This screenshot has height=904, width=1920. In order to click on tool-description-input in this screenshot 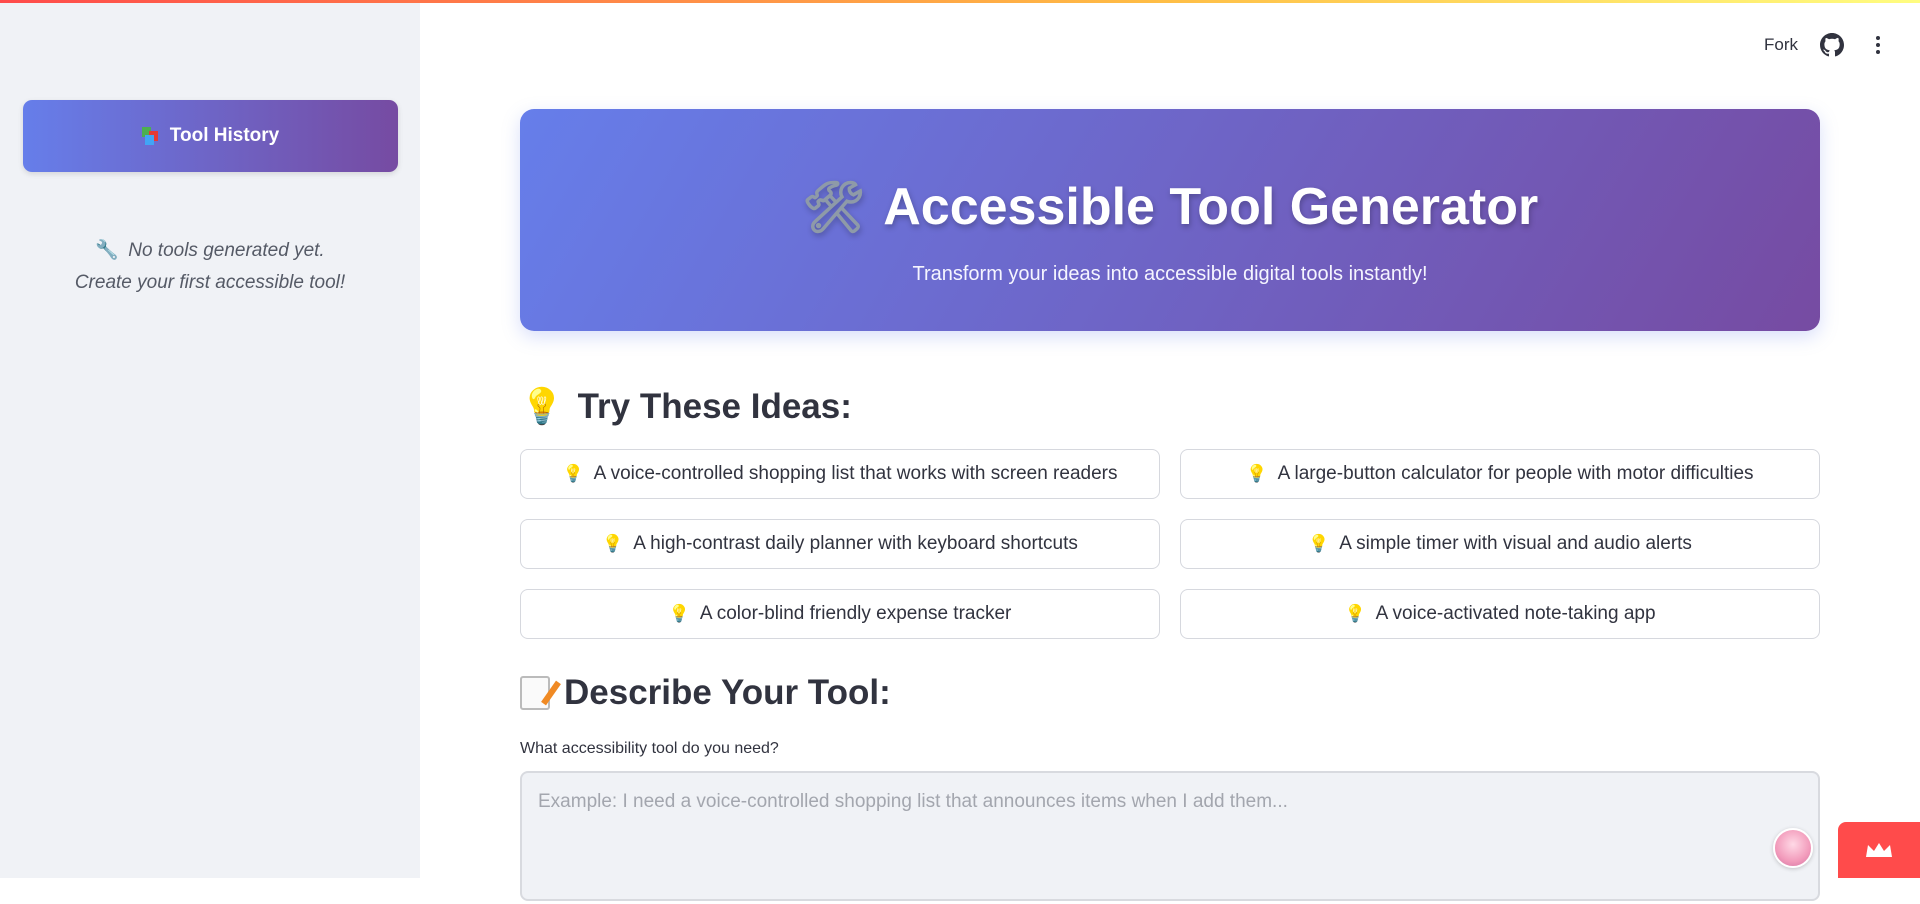, I will do `click(1170, 836)`.